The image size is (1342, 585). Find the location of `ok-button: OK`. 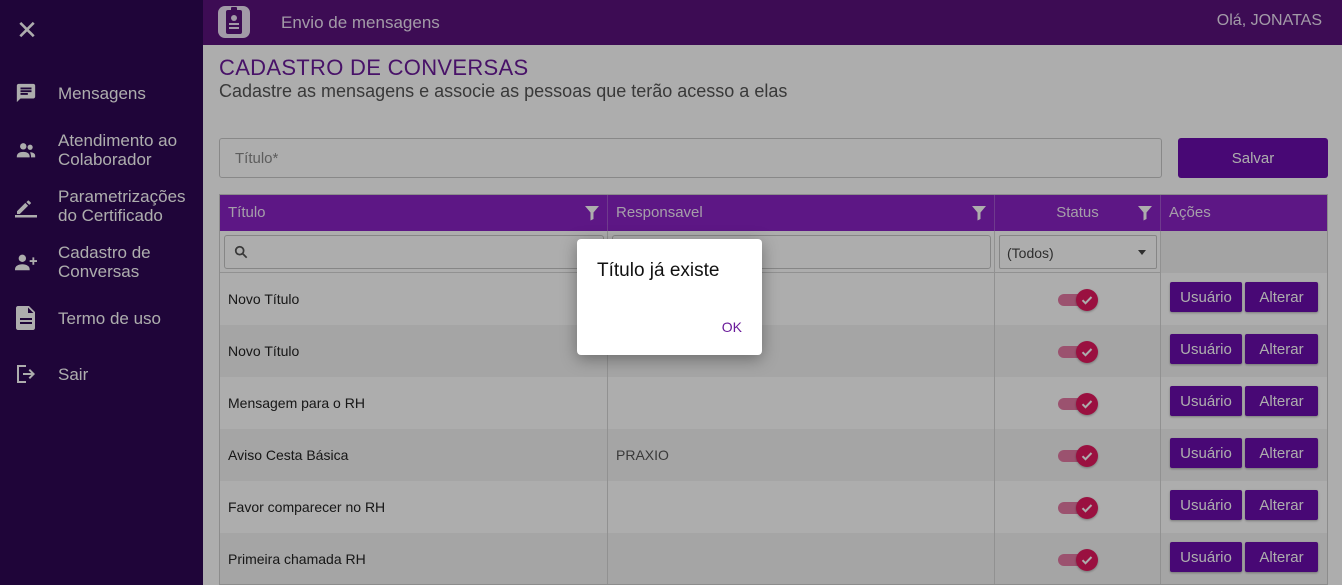

ok-button: OK is located at coordinates (732, 327).